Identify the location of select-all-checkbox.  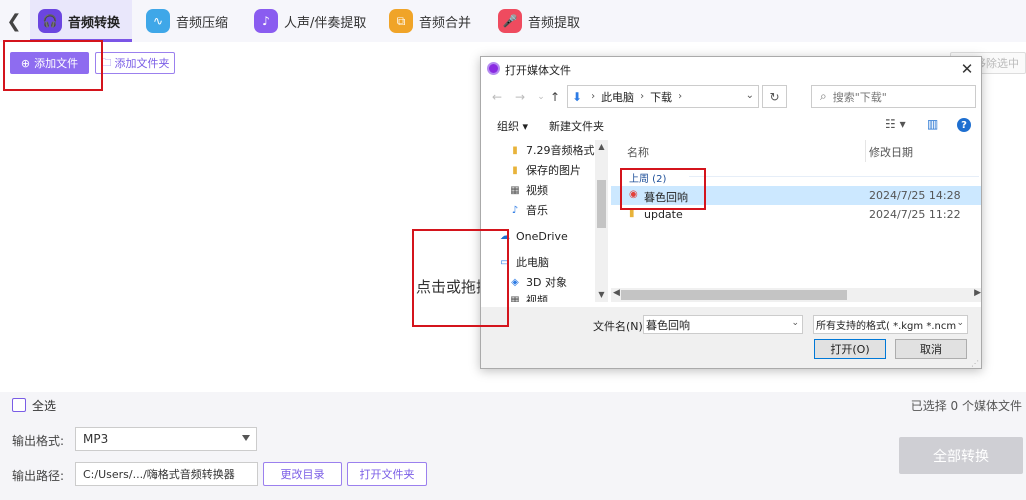
(19, 405).